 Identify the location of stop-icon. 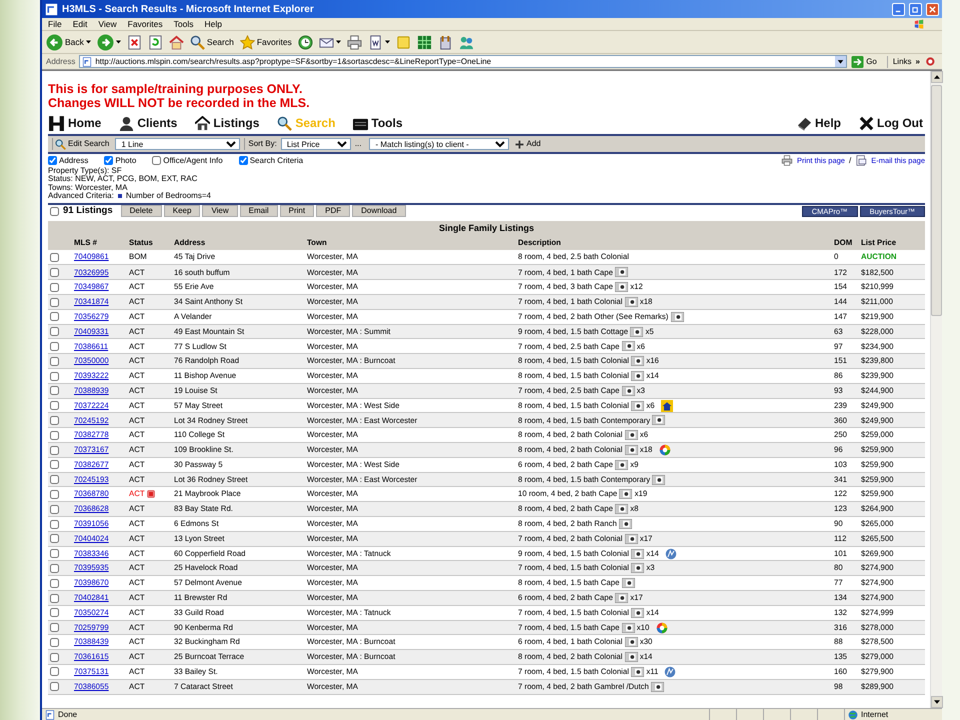
(134, 42).